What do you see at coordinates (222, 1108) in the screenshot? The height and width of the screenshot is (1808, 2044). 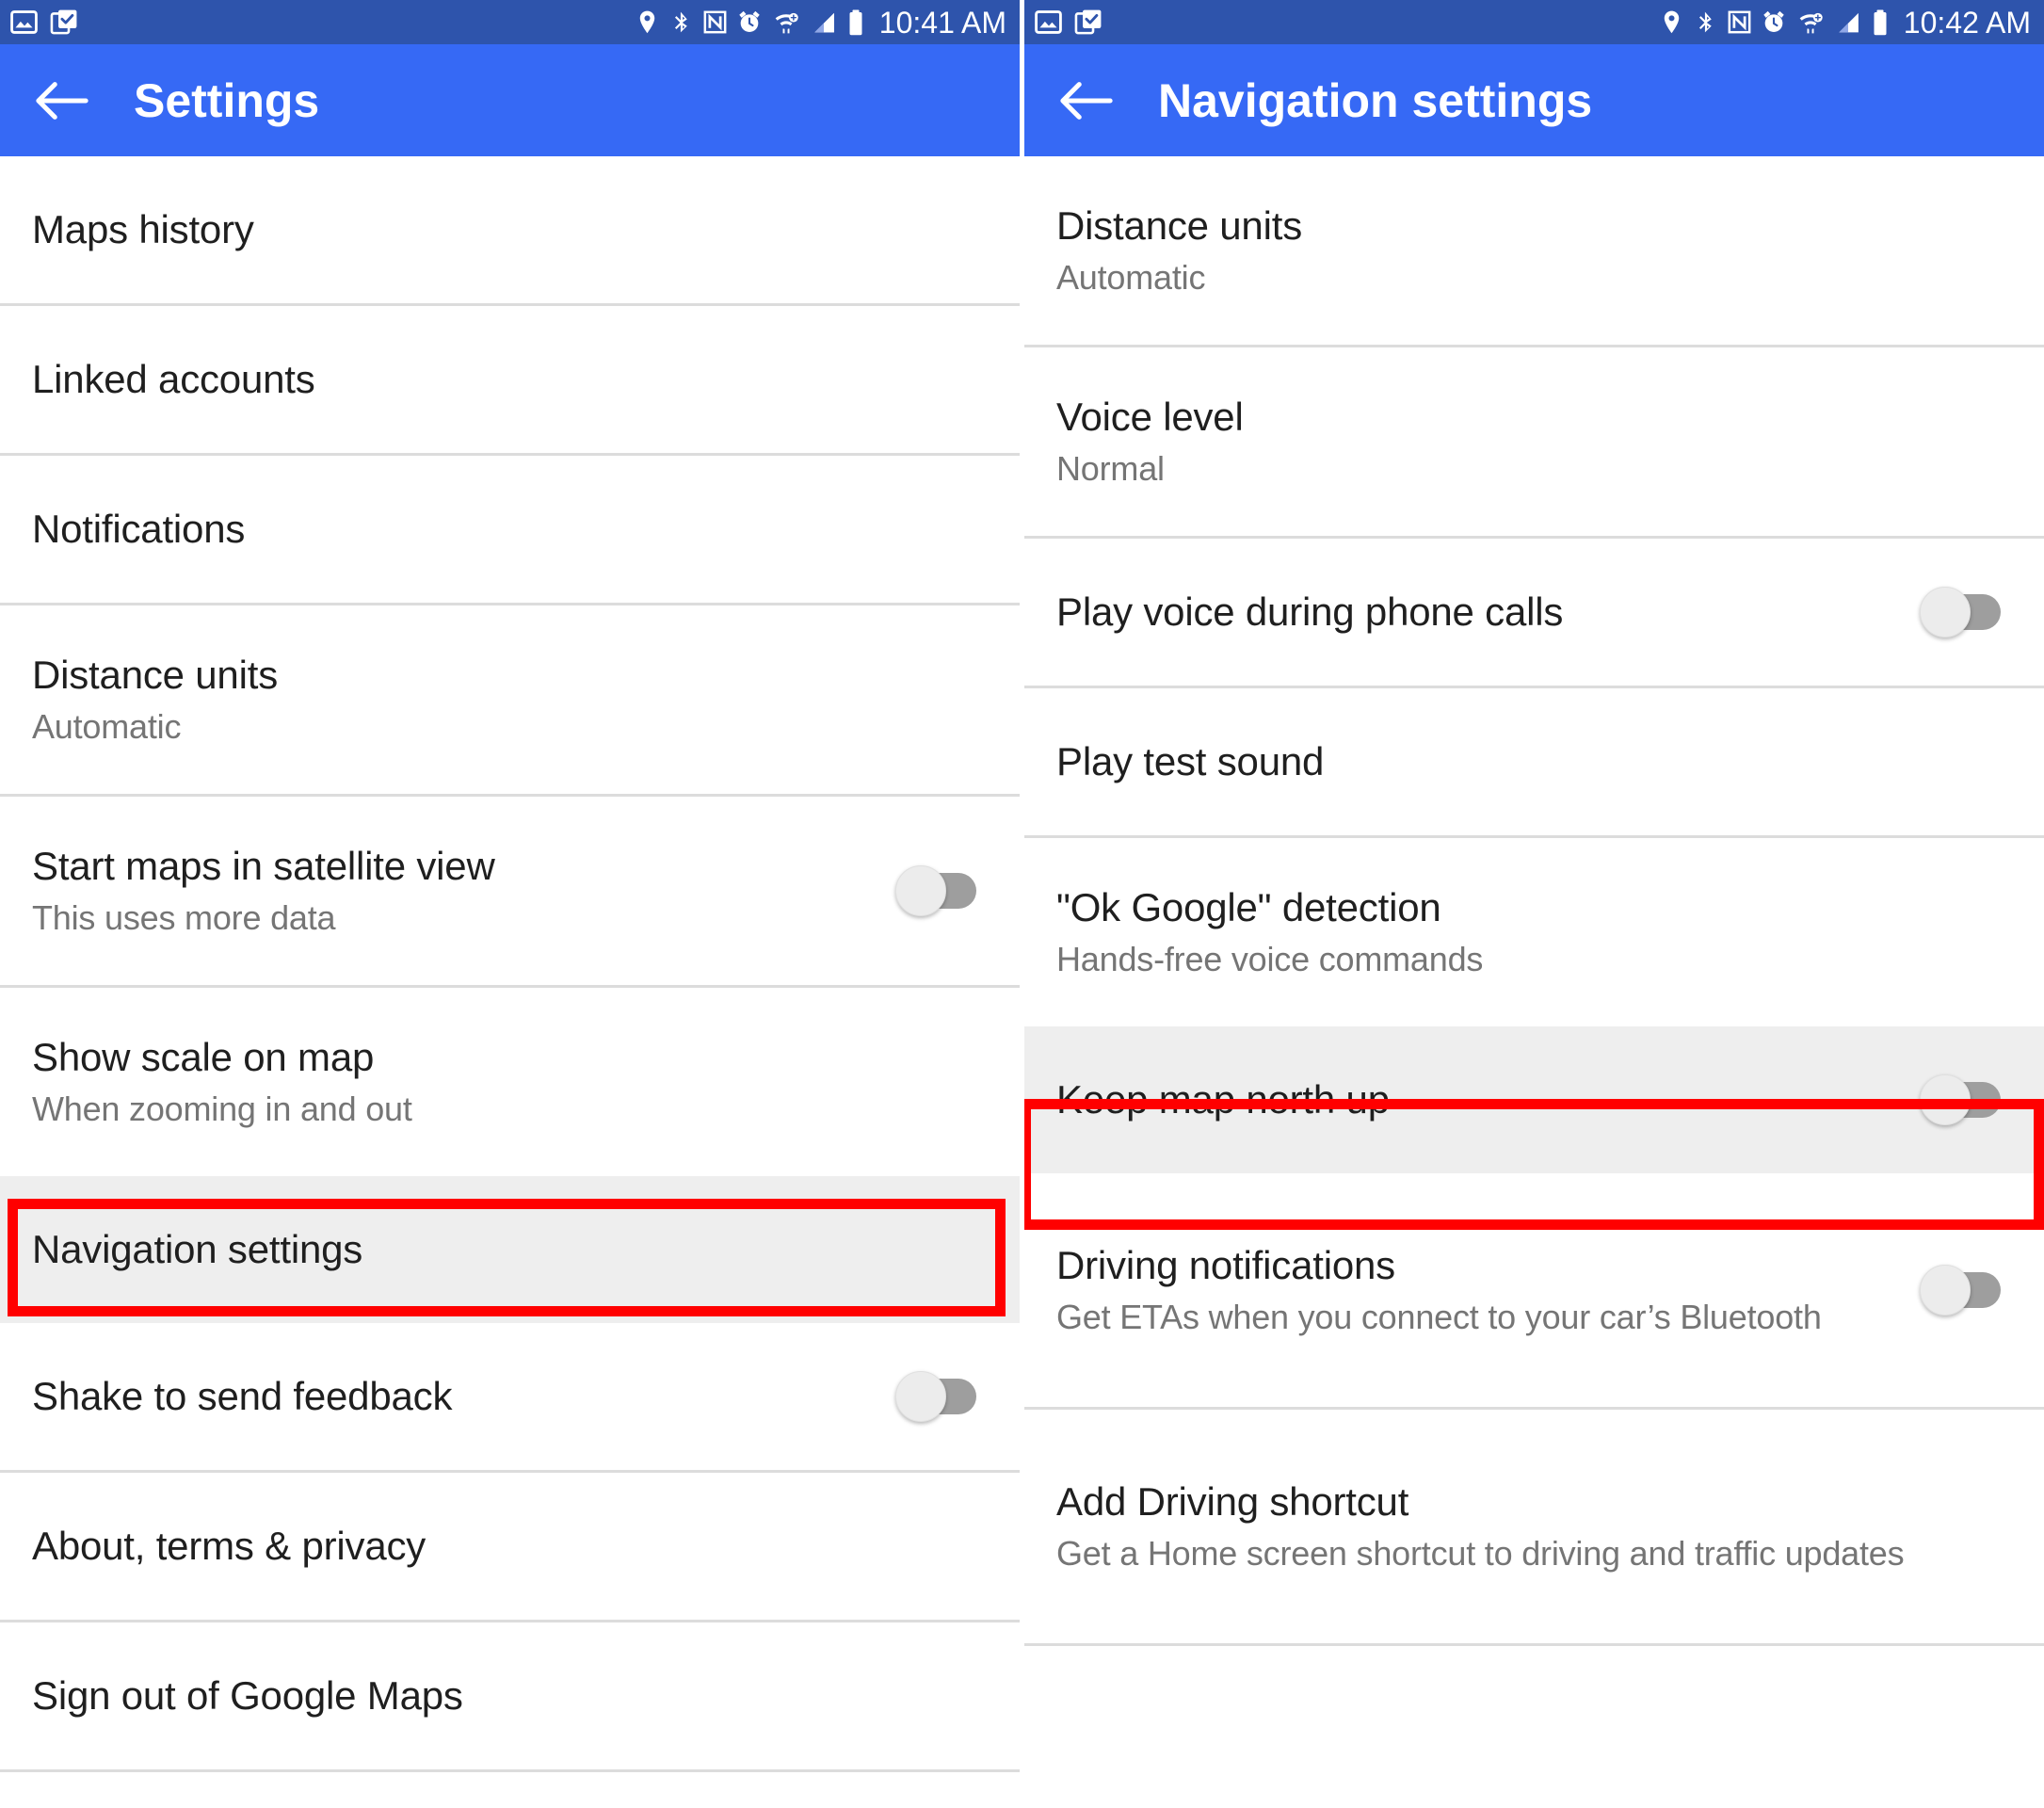 I see `list-item-subtitle: When zooming in and out` at bounding box center [222, 1108].